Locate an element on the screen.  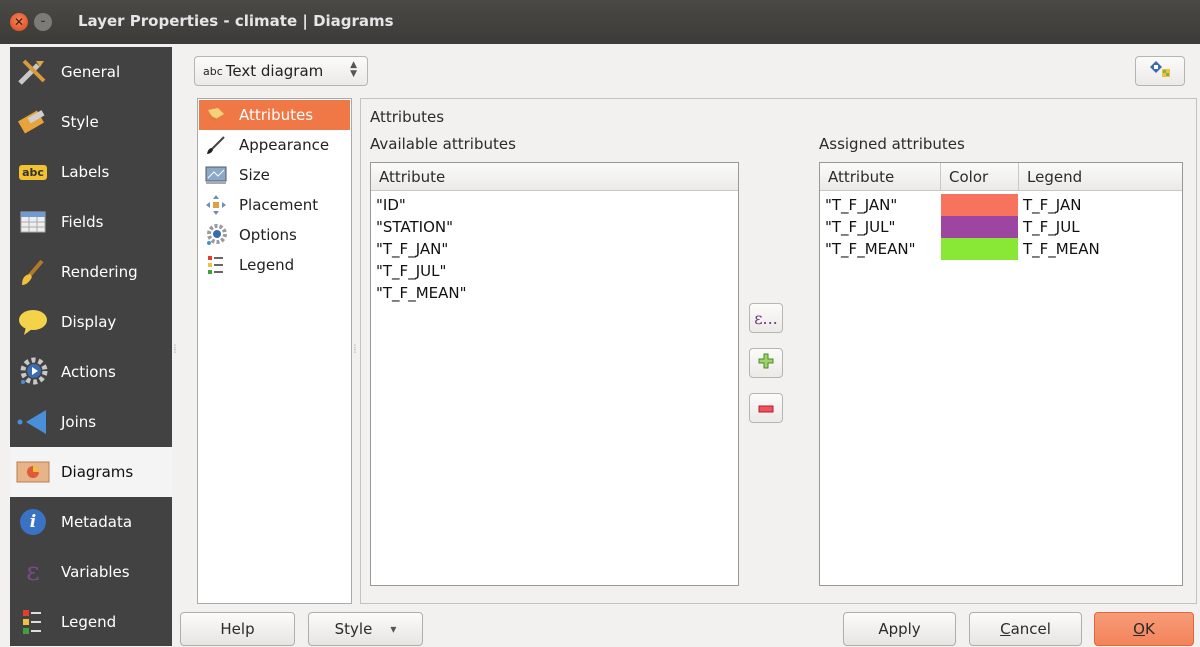
help-button: Help is located at coordinates (237, 629).